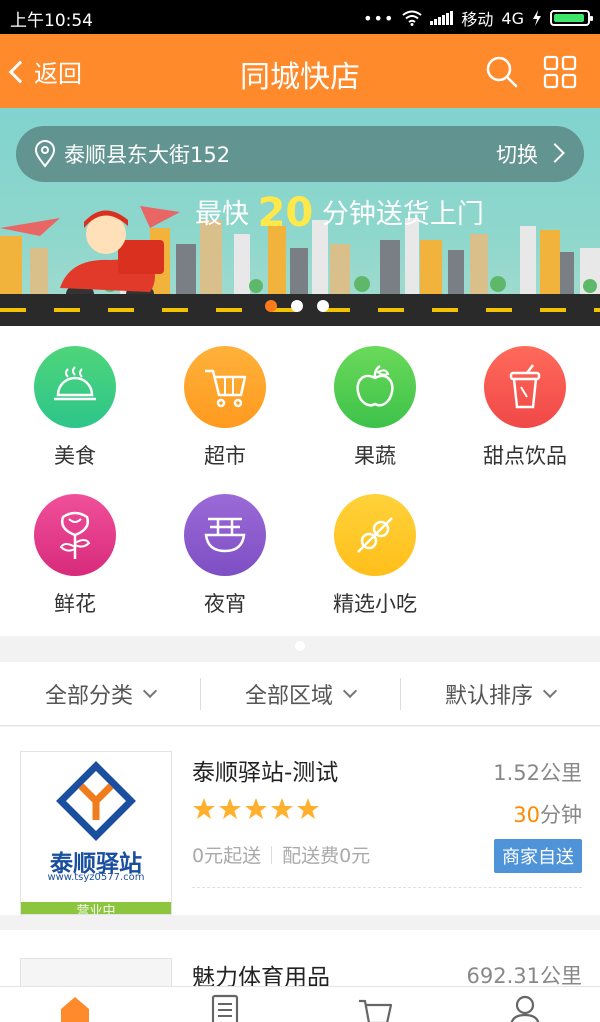 The image size is (600, 1022). Describe the element at coordinates (225, 604) in the screenshot. I see `category-label: 夜宵` at that location.